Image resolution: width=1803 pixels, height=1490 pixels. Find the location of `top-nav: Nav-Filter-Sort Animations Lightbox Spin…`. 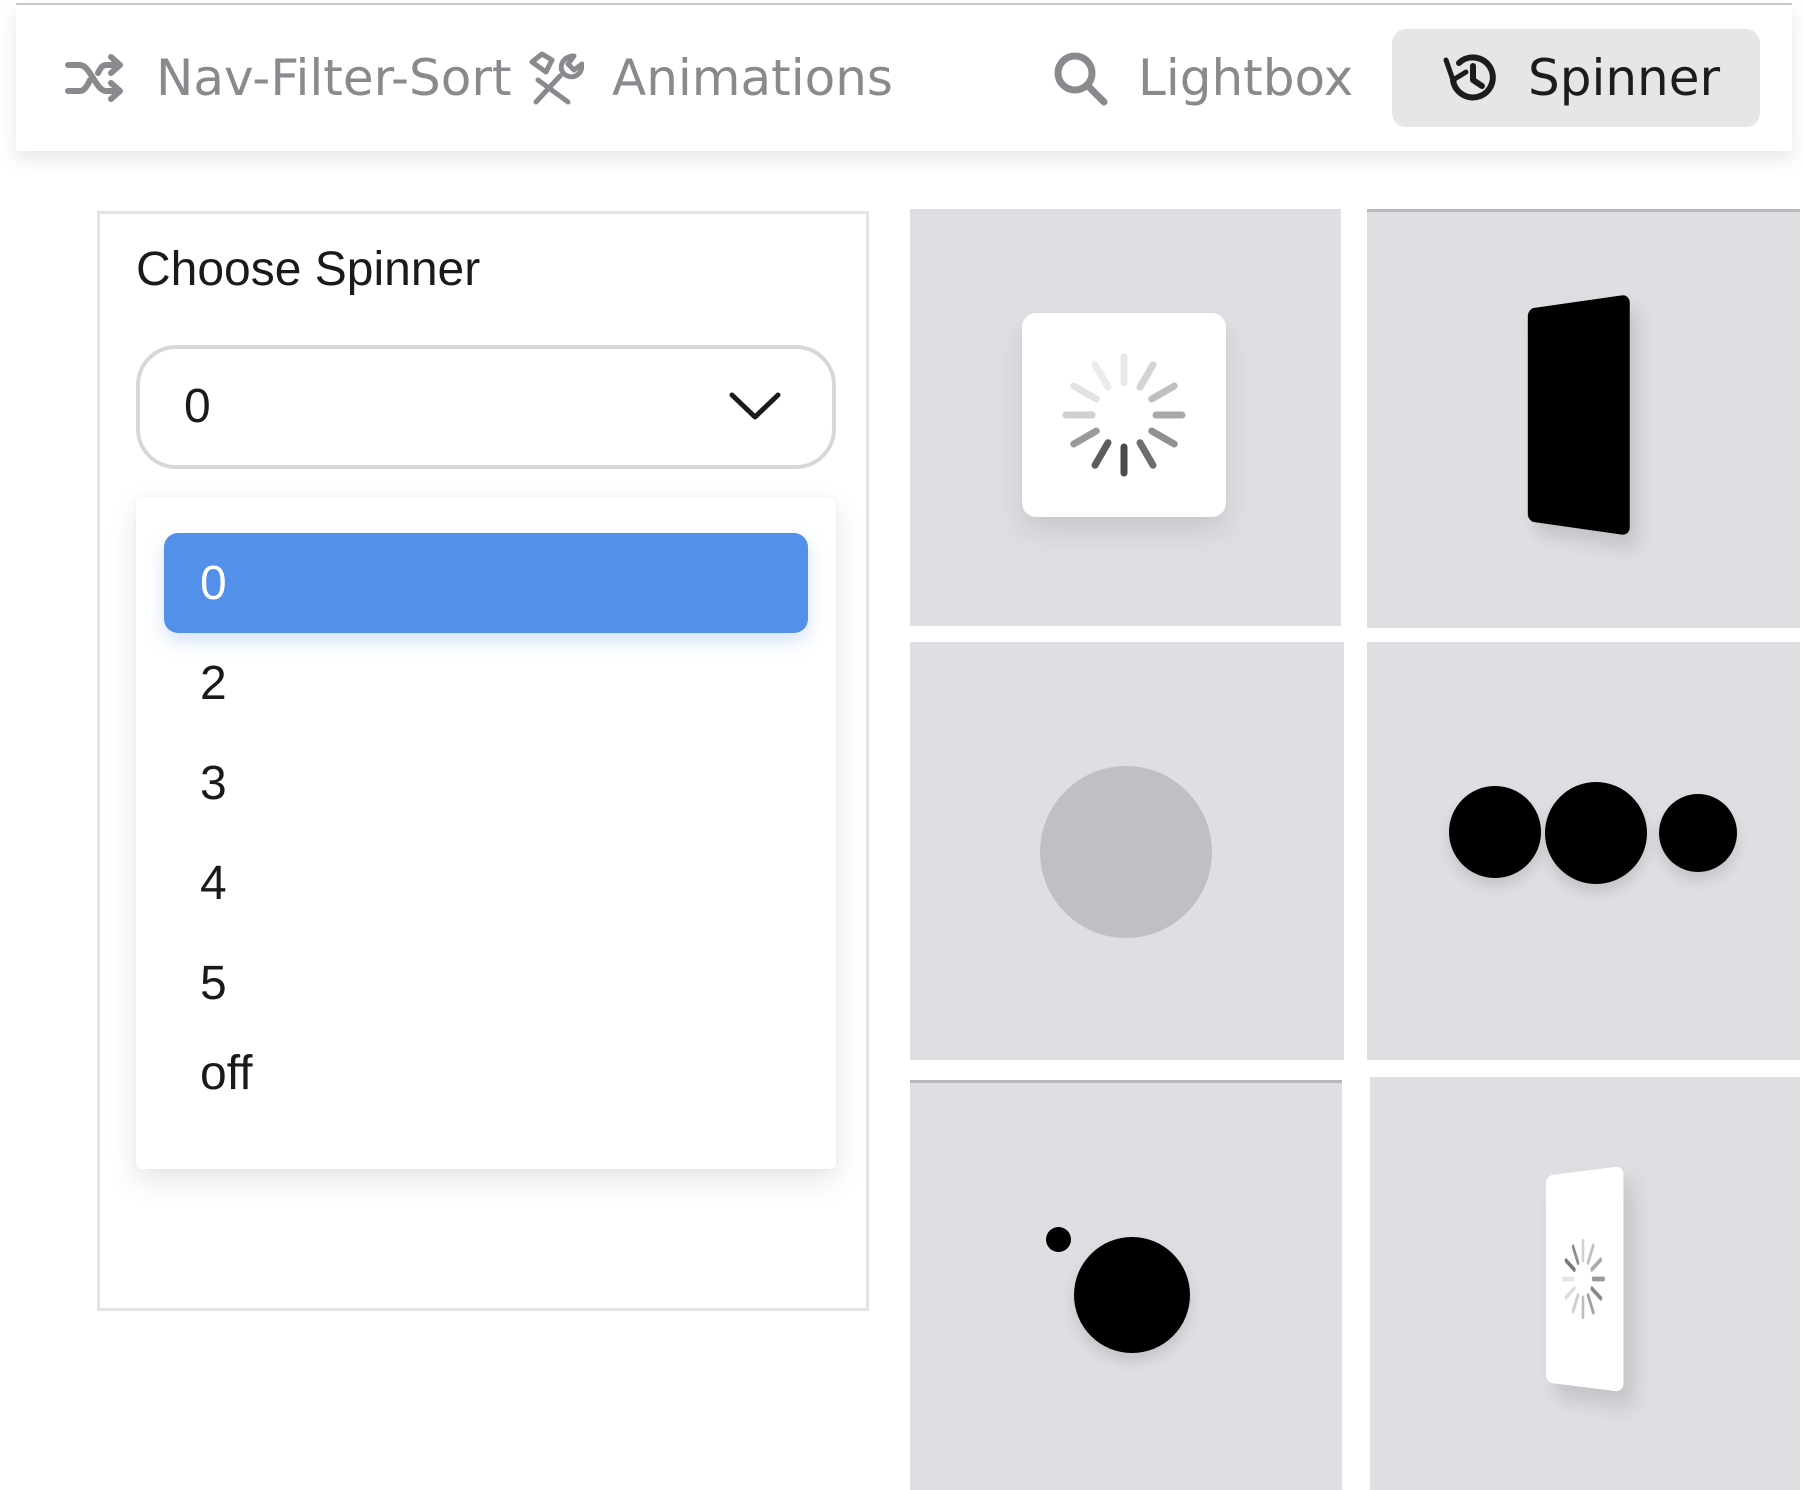

top-nav: Nav-Filter-Sort Animations Lightbox Spin… is located at coordinates (904, 77).